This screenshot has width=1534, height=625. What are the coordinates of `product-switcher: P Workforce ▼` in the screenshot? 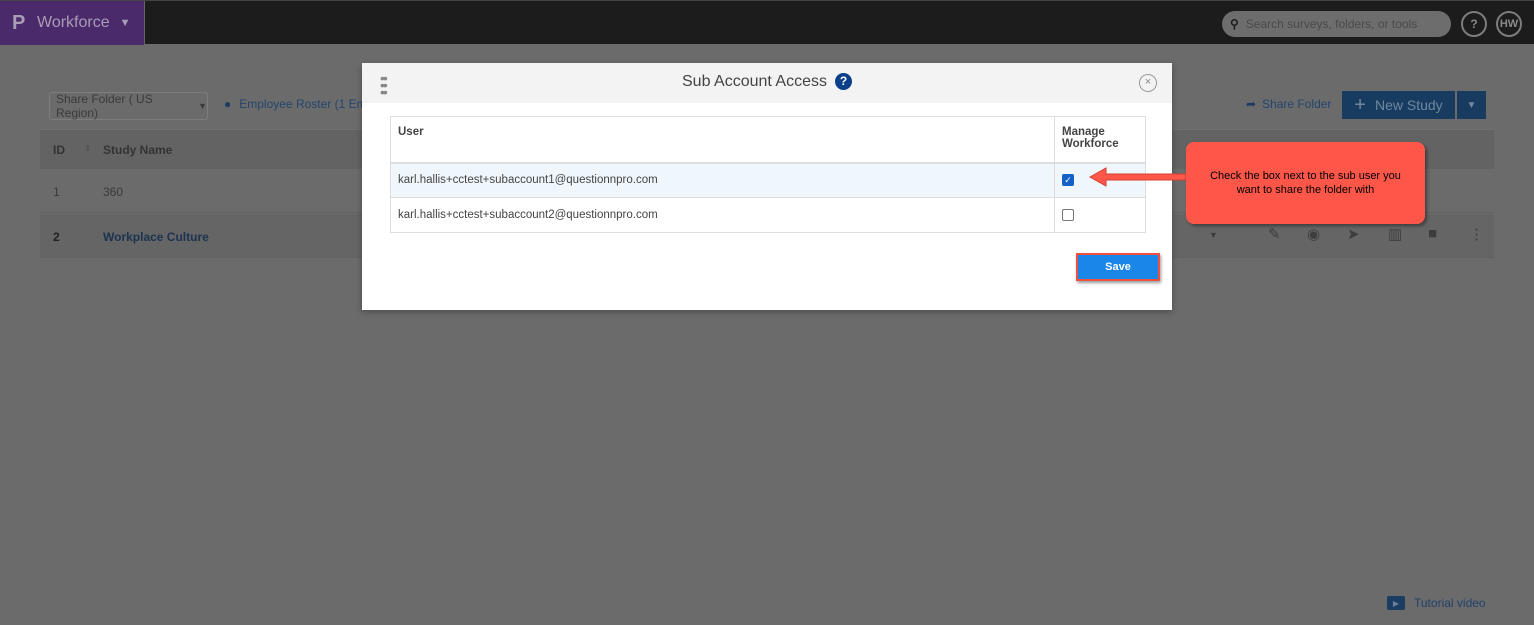 It's located at (72, 23).